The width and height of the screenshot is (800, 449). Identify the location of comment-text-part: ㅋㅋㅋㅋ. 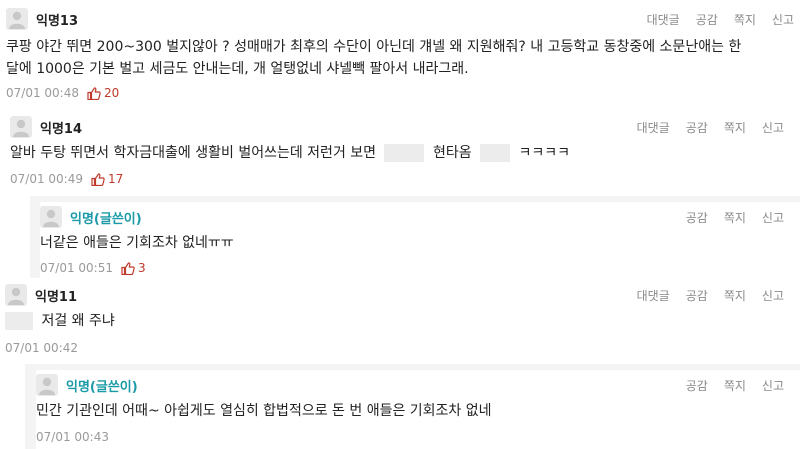
(544, 153).